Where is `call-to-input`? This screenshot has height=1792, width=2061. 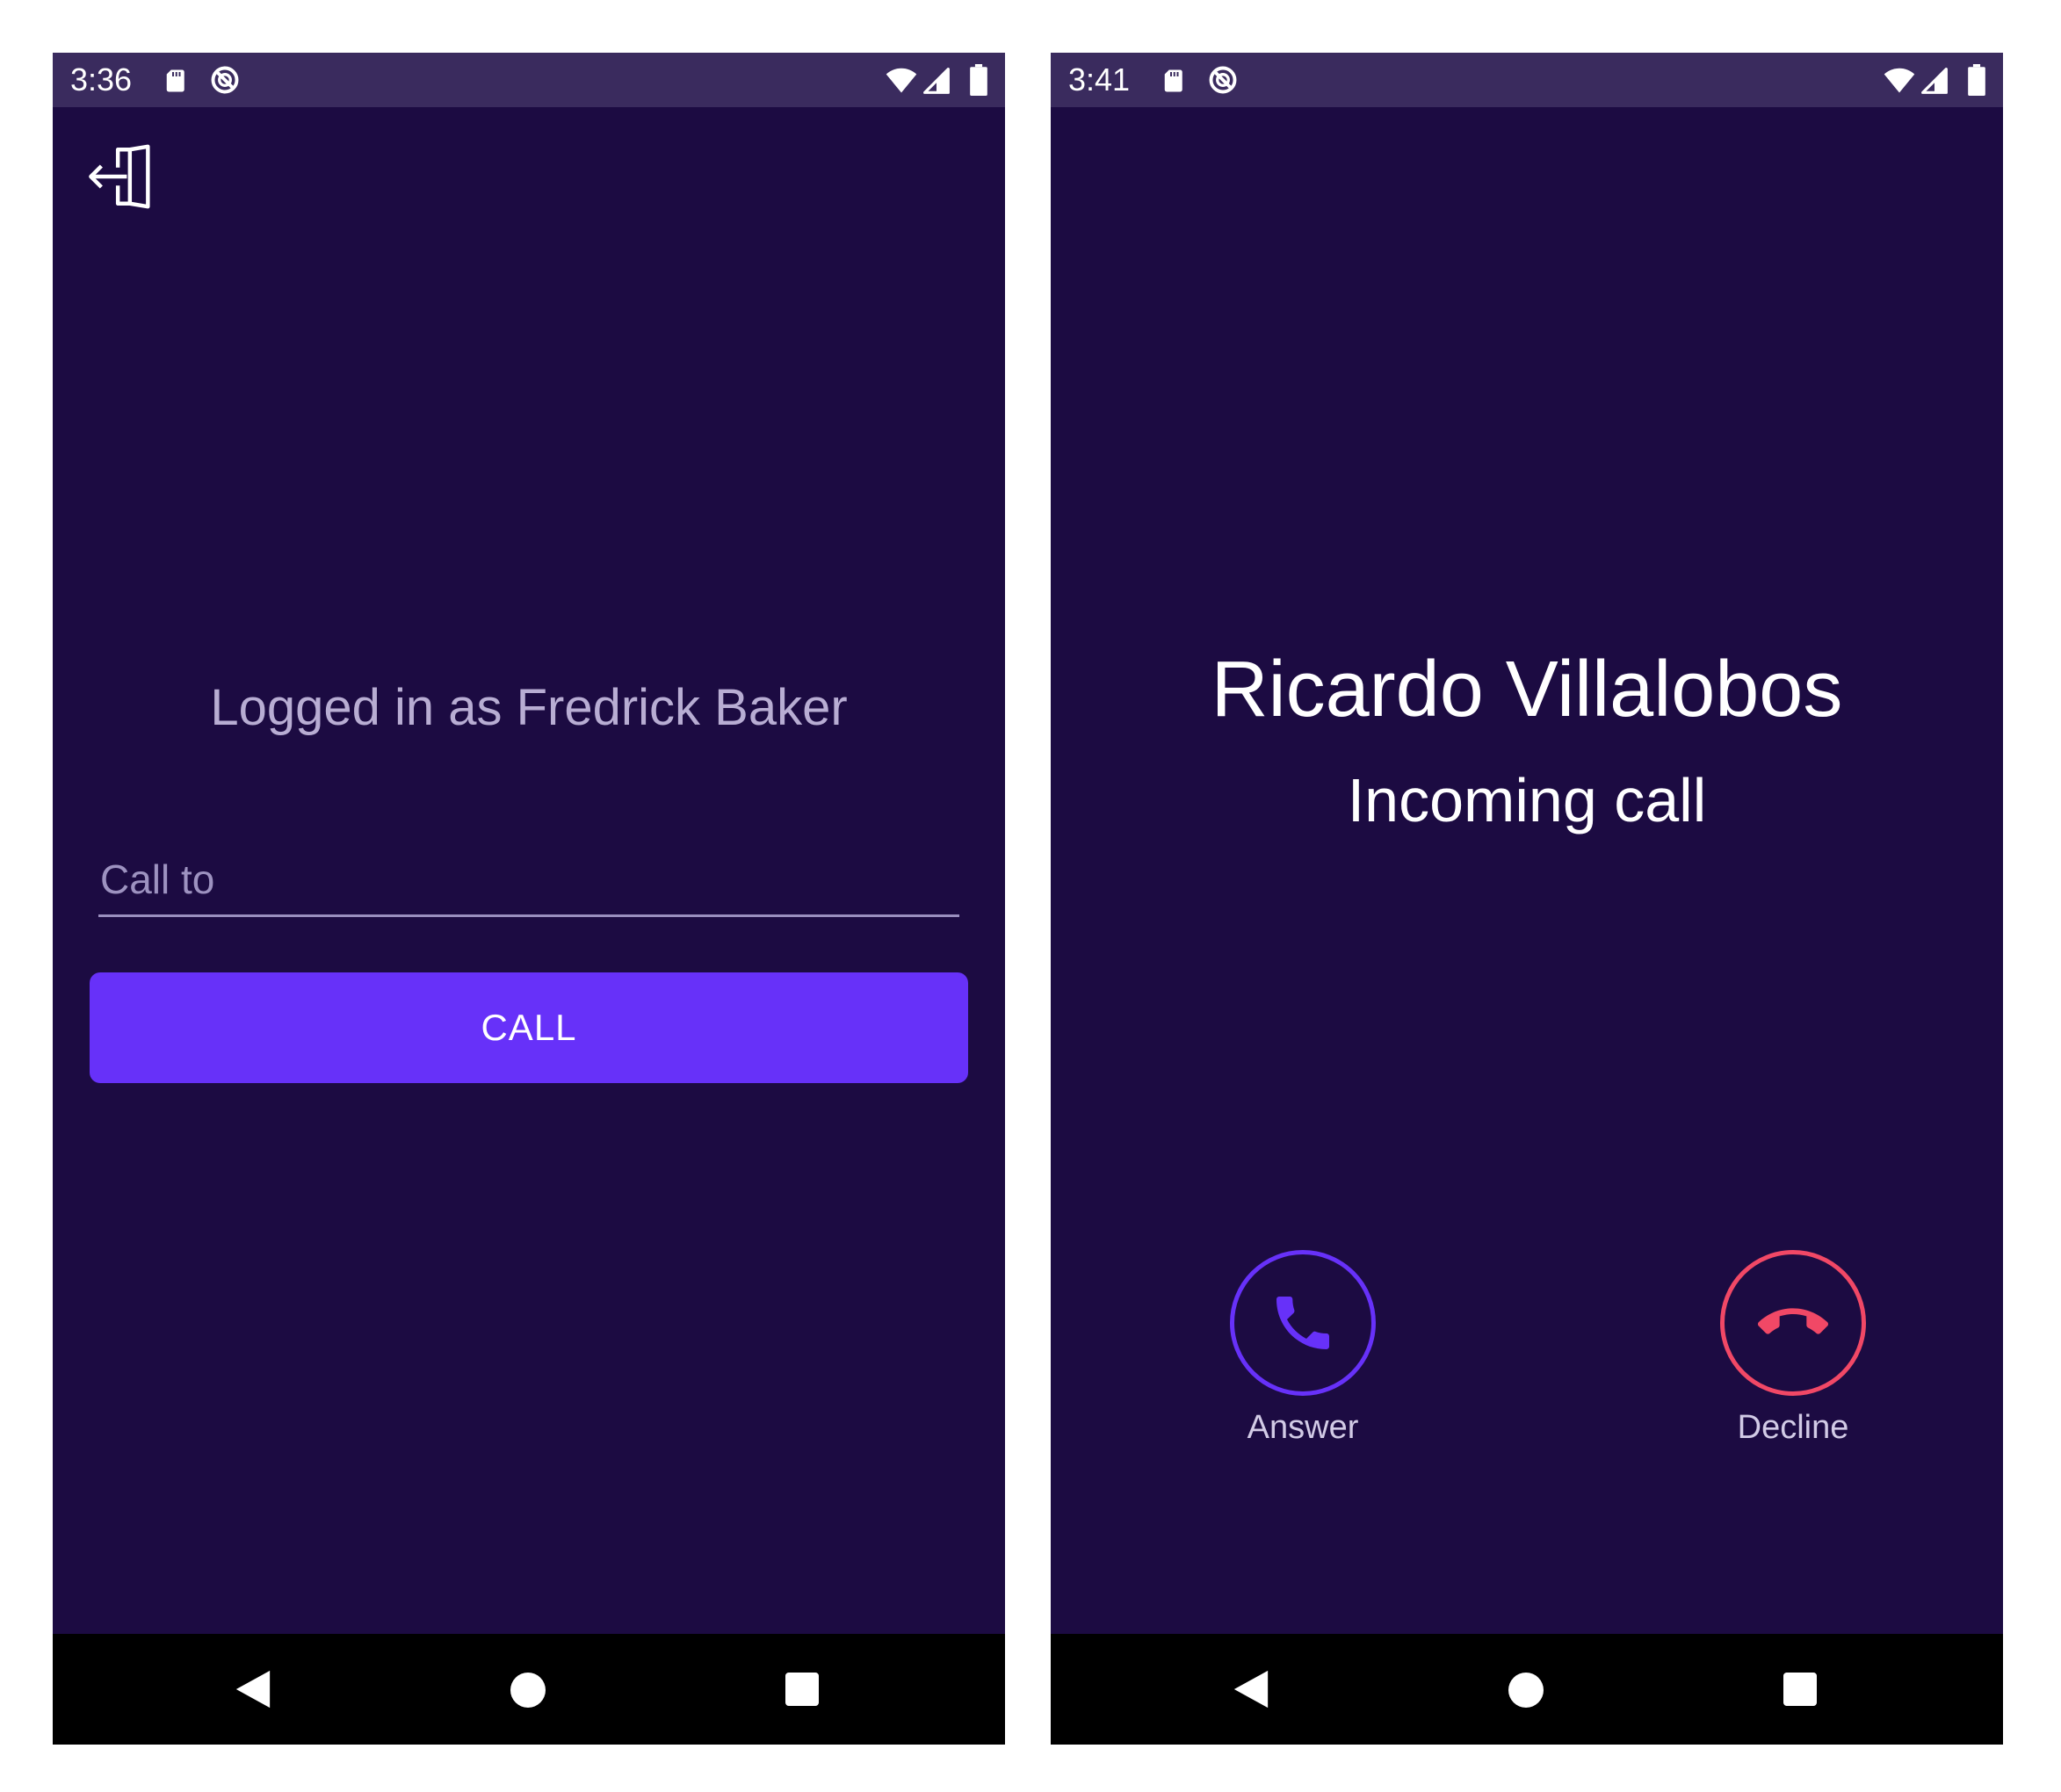 call-to-input is located at coordinates (528, 880).